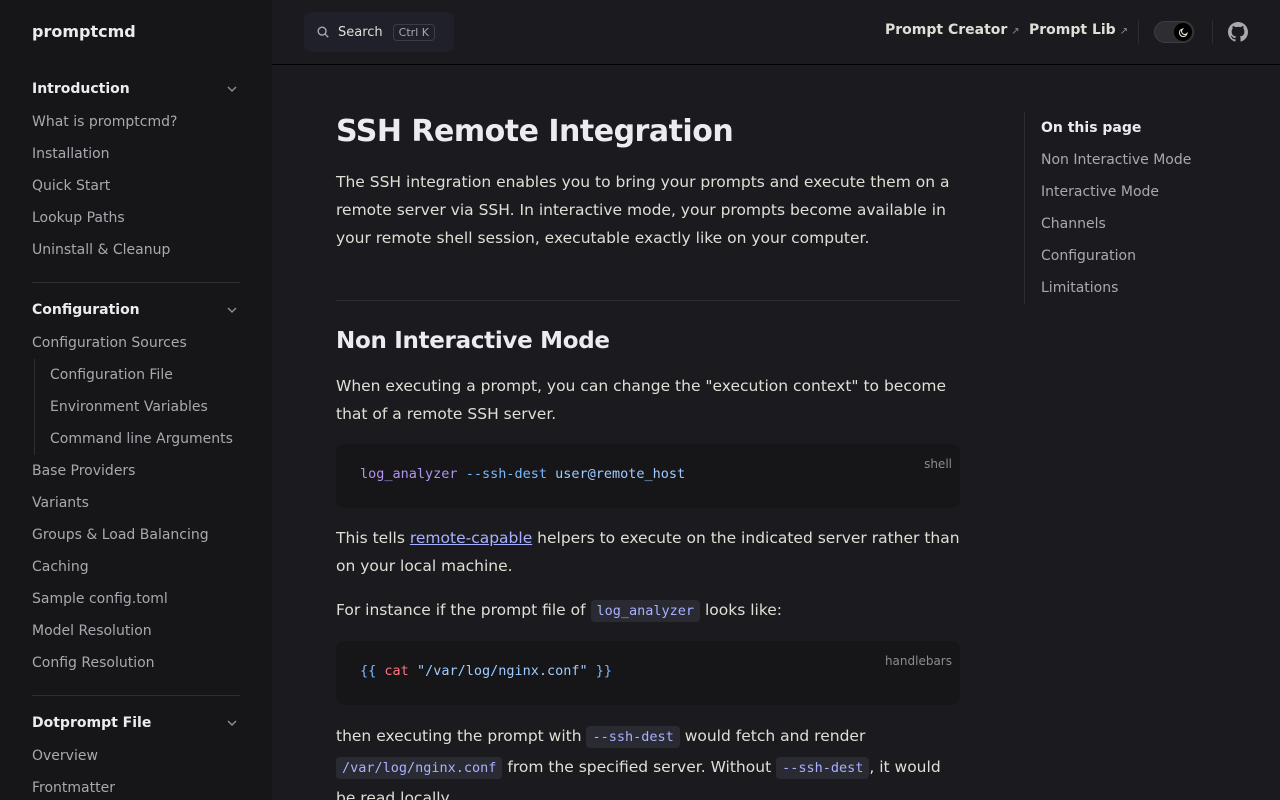  What do you see at coordinates (741, 610) in the screenshot?
I see `text: looks like:` at bounding box center [741, 610].